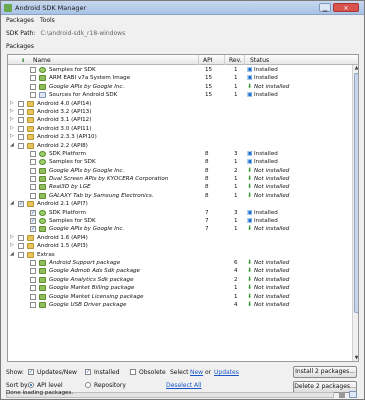 The height and width of the screenshot is (400, 365). I want to click on vertical-scrollbar: ▲ ▼, so click(355, 213).